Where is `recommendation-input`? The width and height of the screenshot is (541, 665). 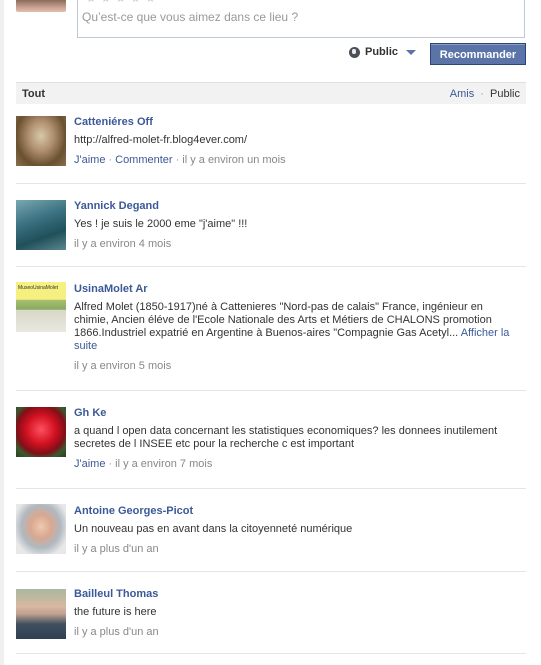 recommendation-input is located at coordinates (300, 17).